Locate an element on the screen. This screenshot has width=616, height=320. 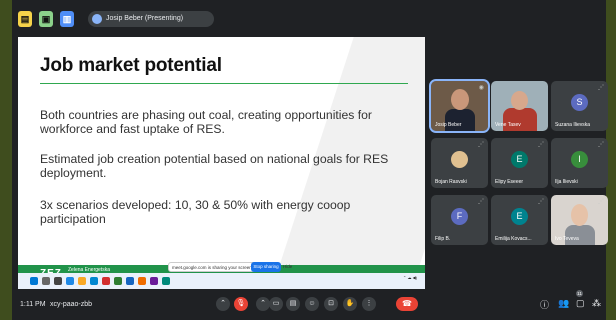
participant-tile: F ⋰ Filip B. is located at coordinates (459, 220).